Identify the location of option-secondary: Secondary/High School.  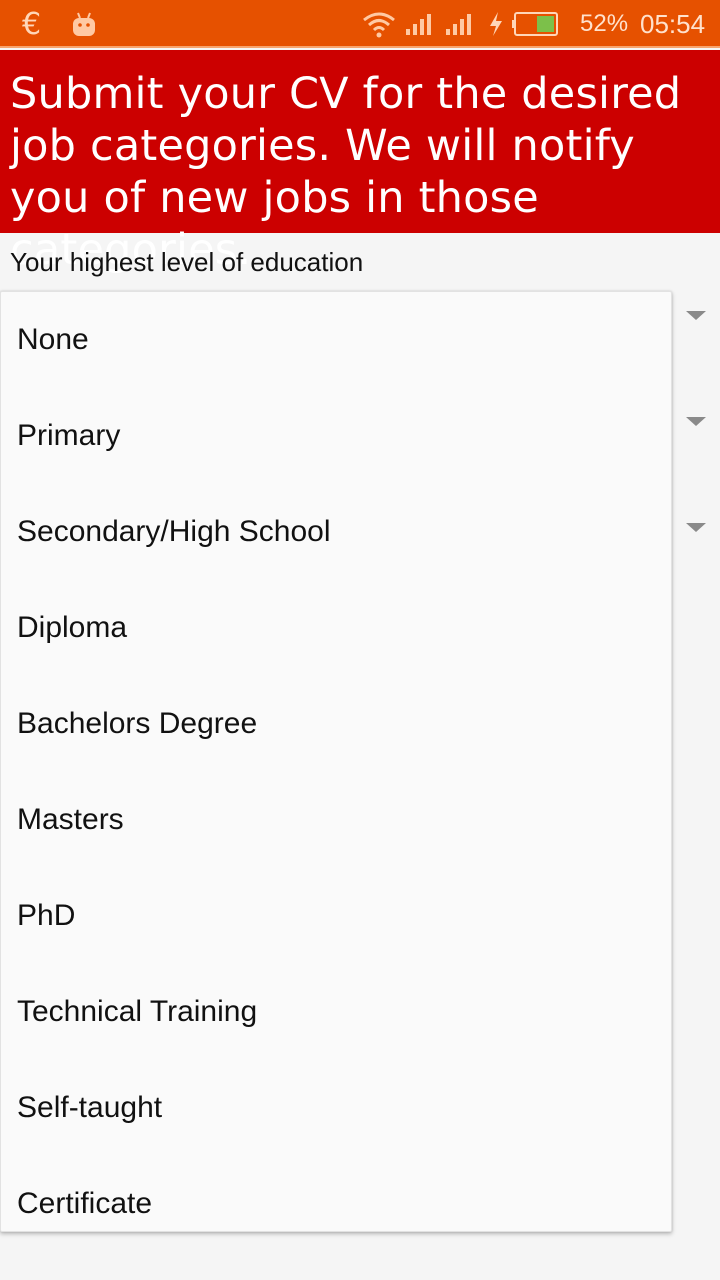
(336, 532).